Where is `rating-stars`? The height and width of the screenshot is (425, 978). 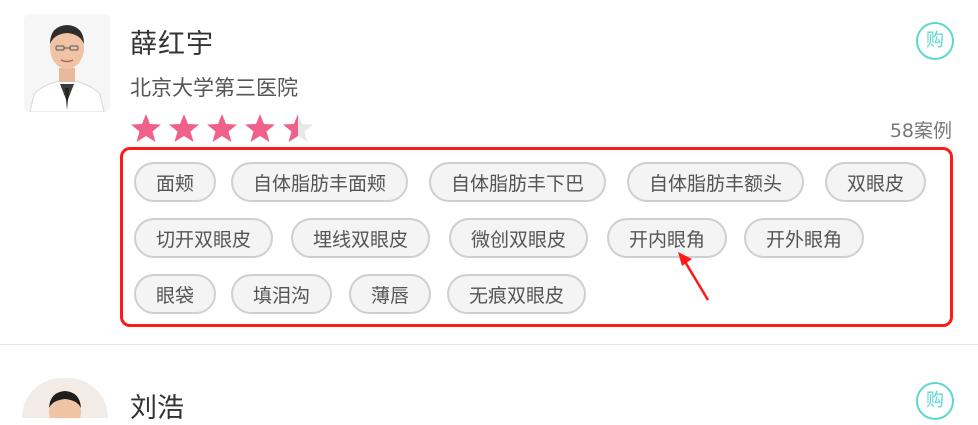
rating-stars is located at coordinates (222, 128).